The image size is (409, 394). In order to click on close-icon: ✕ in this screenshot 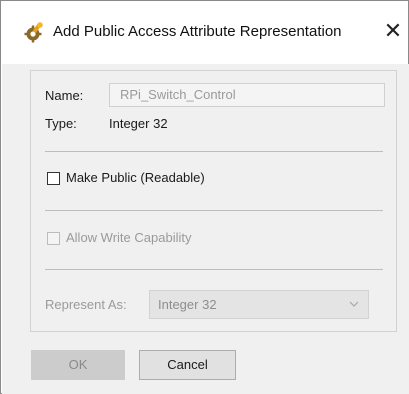, I will do `click(393, 30)`.